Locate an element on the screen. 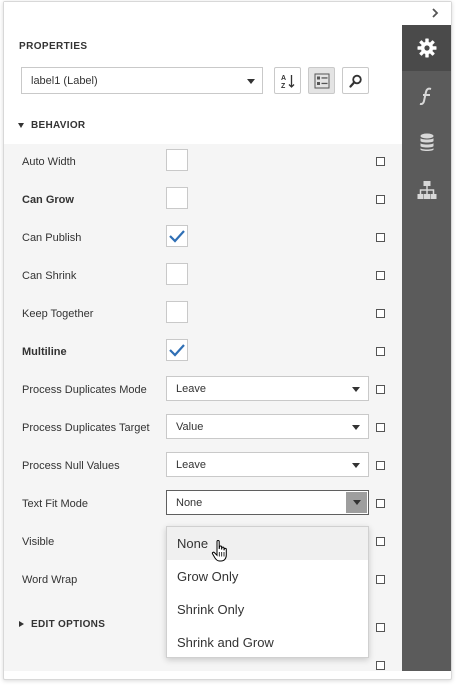 This screenshot has height=687, width=456. property-label: Process Null Values is located at coordinates (71, 466).